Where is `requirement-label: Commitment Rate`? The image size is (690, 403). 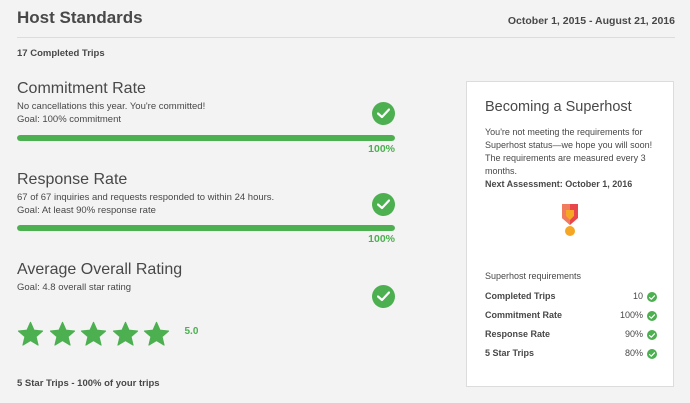 requirement-label: Commitment Rate is located at coordinates (524, 315).